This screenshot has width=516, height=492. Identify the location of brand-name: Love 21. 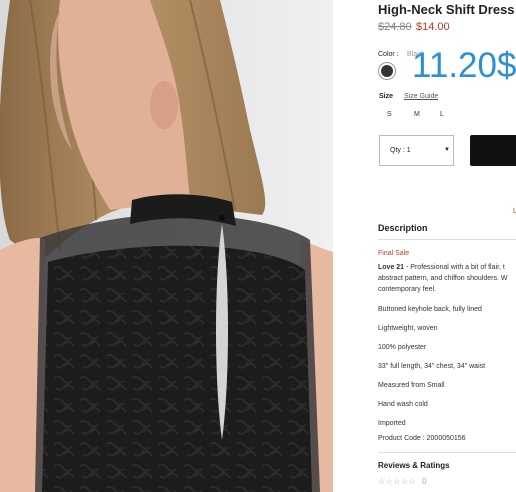
(391, 267).